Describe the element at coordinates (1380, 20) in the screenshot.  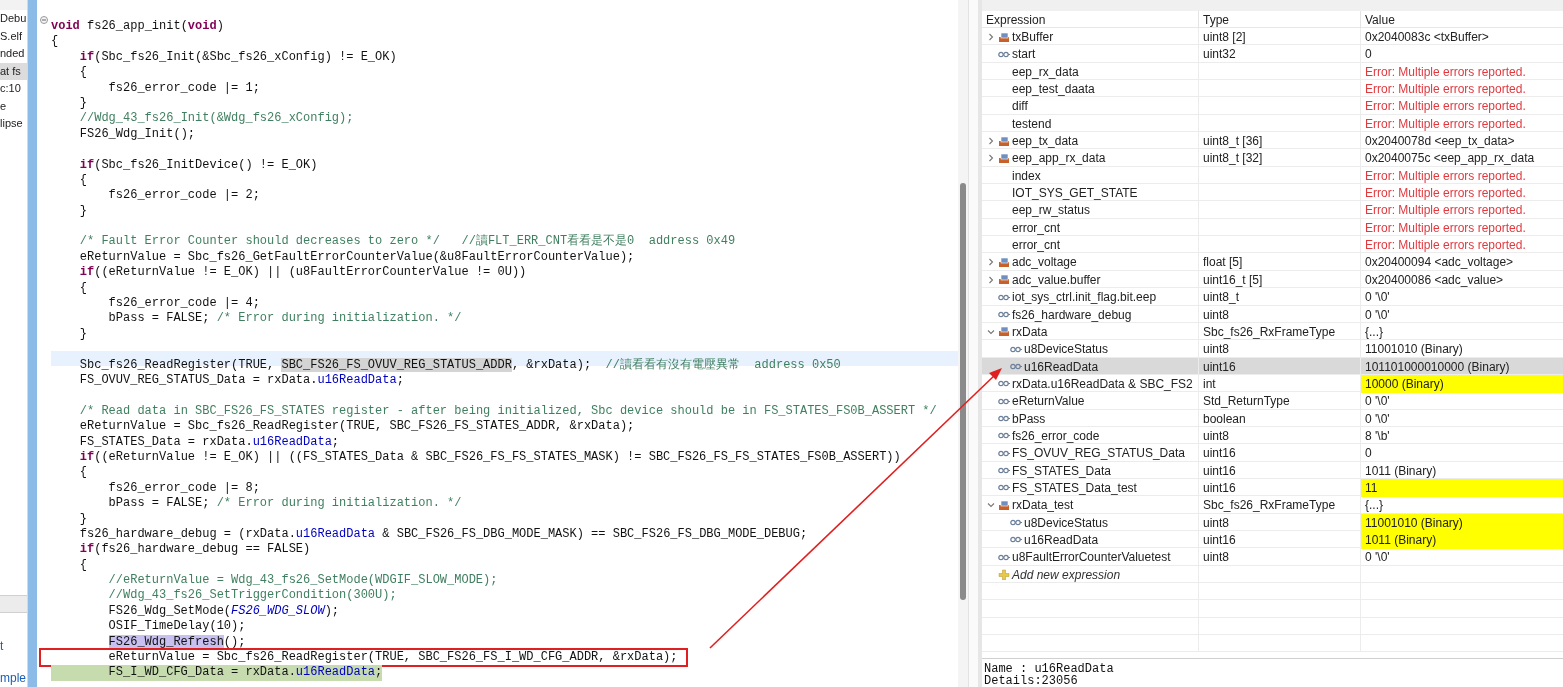
I see `column-header: Value` at that location.